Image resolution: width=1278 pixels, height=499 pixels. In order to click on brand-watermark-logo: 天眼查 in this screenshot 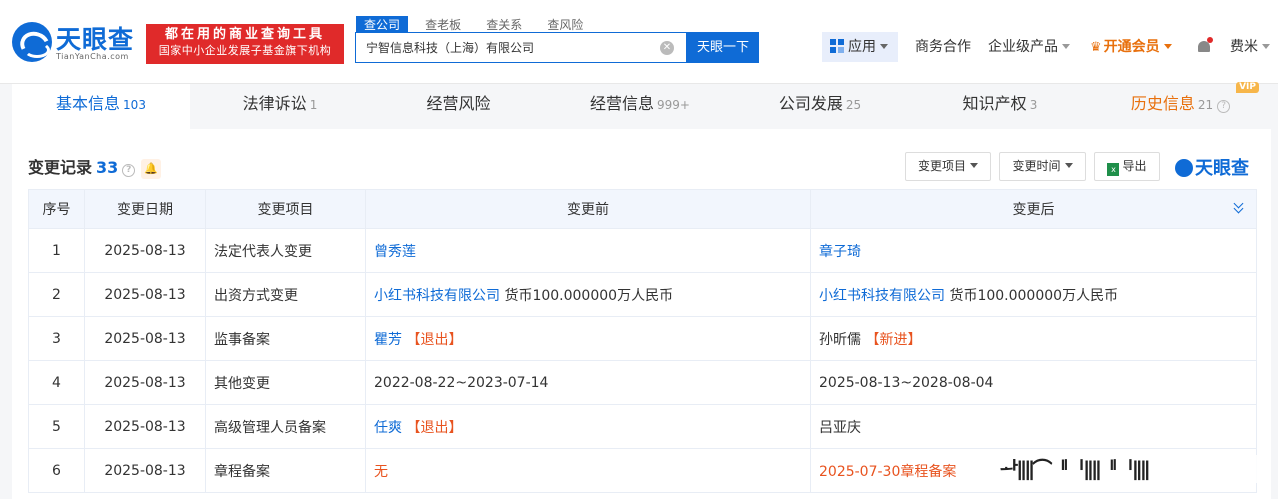, I will do `click(1212, 167)`.